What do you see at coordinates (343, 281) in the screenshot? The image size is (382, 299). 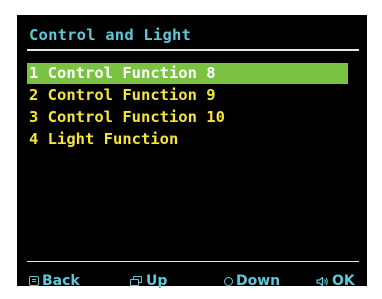 I see `ok-label: OK` at bounding box center [343, 281].